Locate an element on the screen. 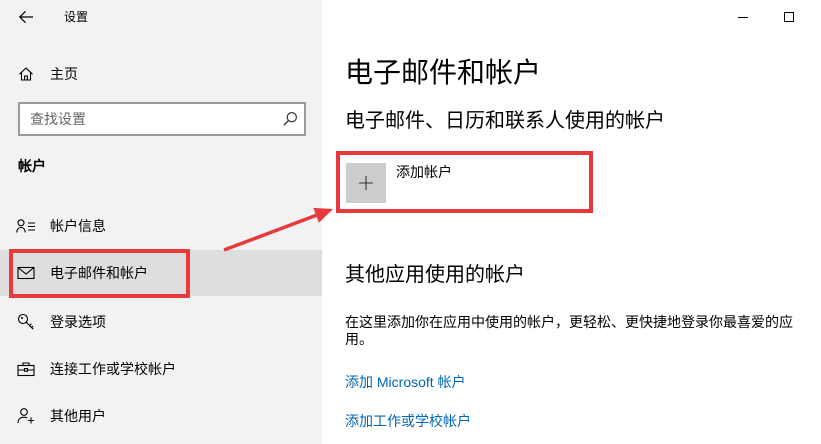  add-account-button: 添加帐户 is located at coordinates (399, 183).